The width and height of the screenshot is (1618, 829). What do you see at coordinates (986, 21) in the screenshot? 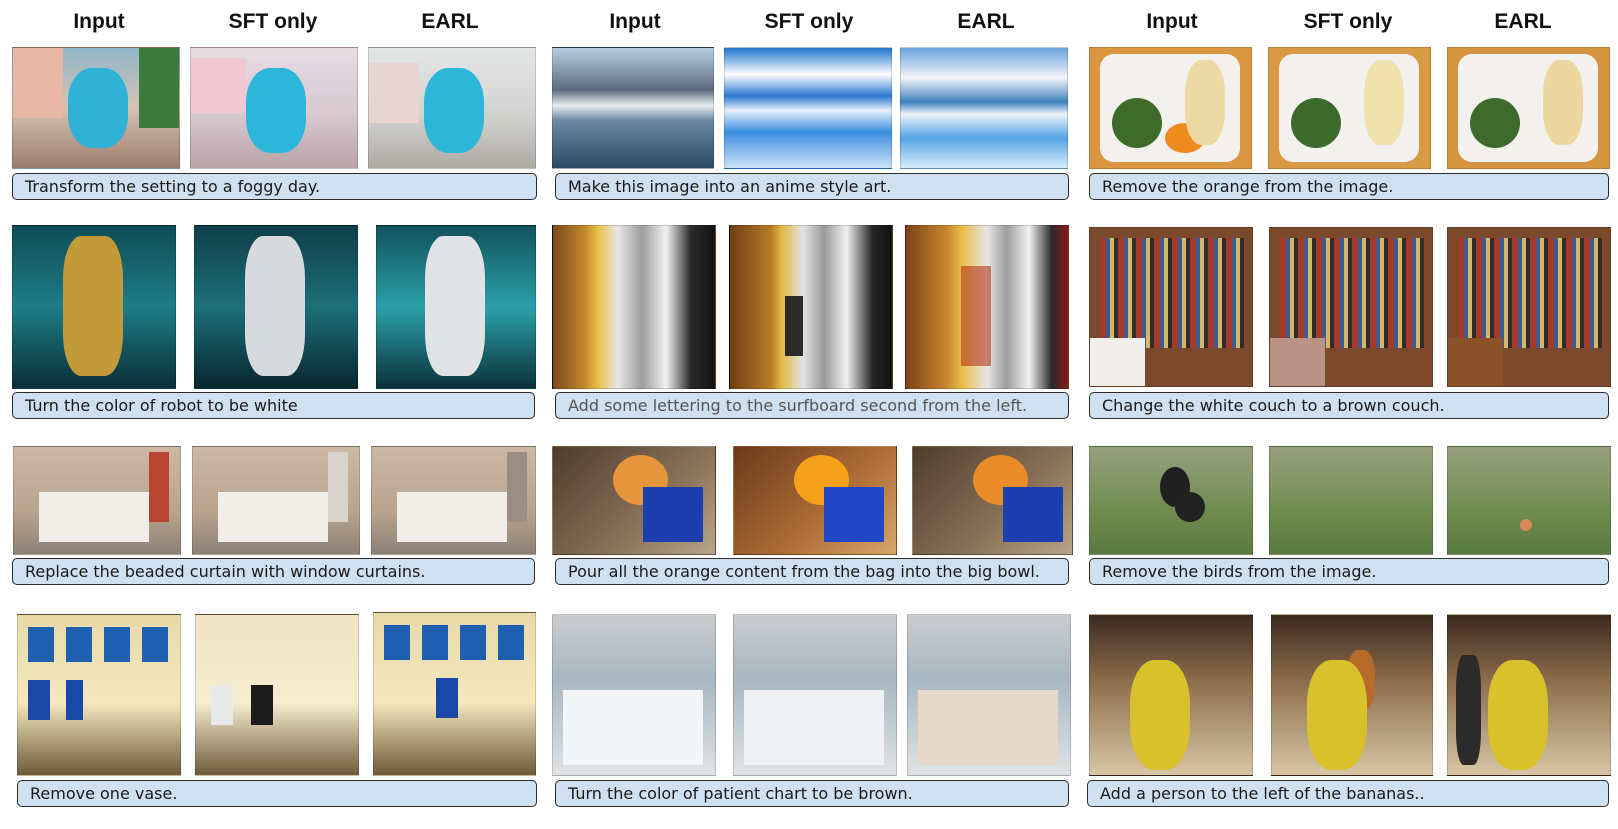
I see `header-earl-col2: EARL` at bounding box center [986, 21].